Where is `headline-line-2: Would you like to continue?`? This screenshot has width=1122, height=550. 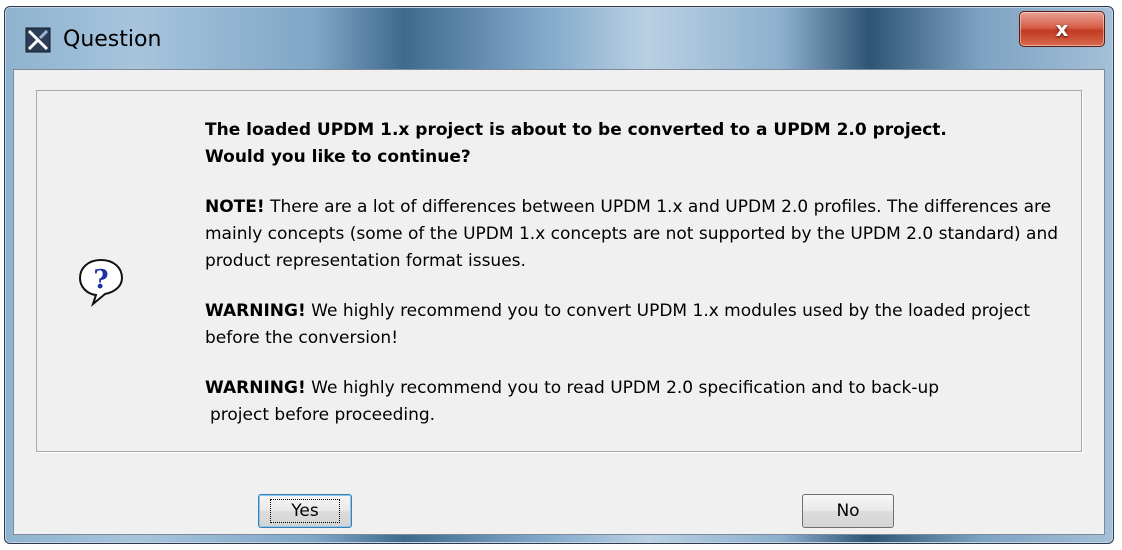 headline-line-2: Would you like to continue? is located at coordinates (338, 157).